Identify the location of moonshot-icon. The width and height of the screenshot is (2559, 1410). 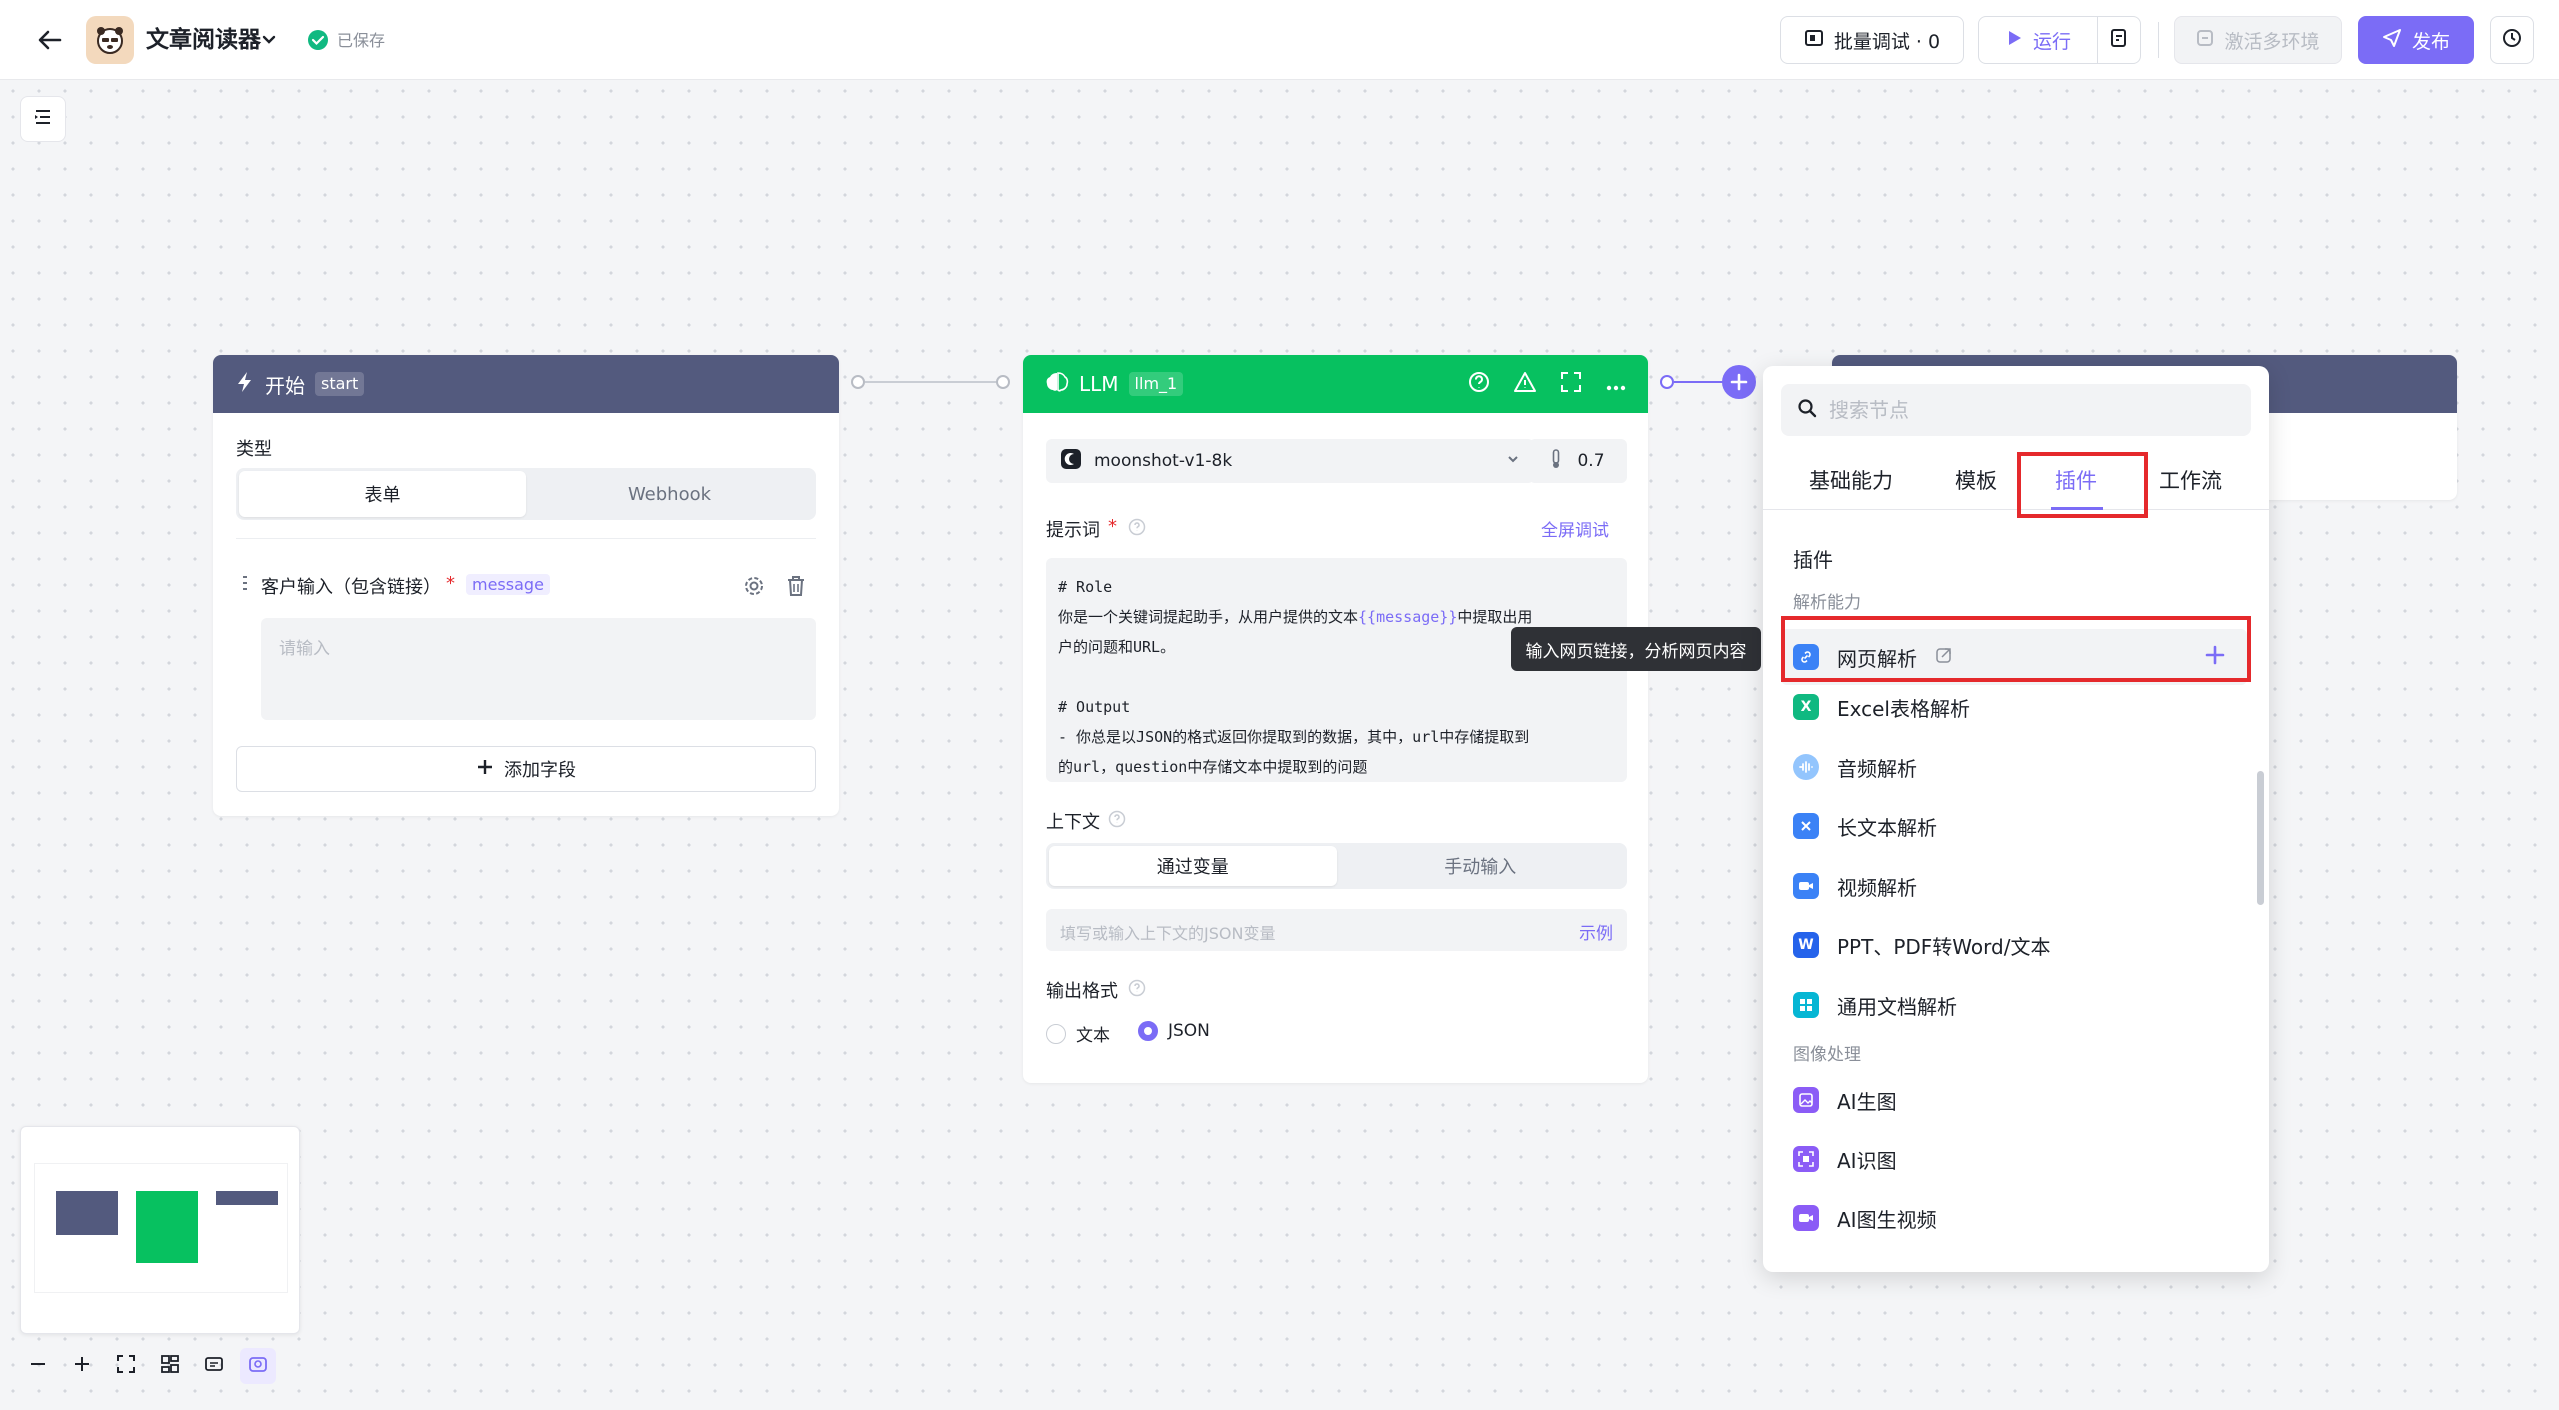
(1071, 461).